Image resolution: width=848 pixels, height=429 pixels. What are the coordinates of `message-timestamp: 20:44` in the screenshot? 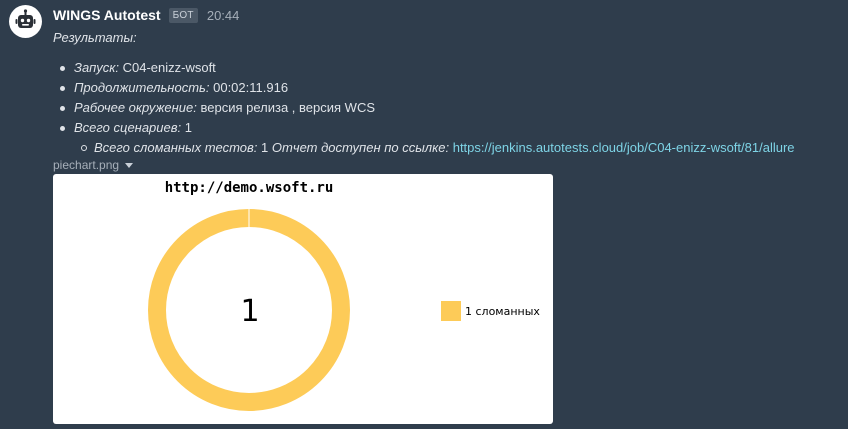 It's located at (223, 15).